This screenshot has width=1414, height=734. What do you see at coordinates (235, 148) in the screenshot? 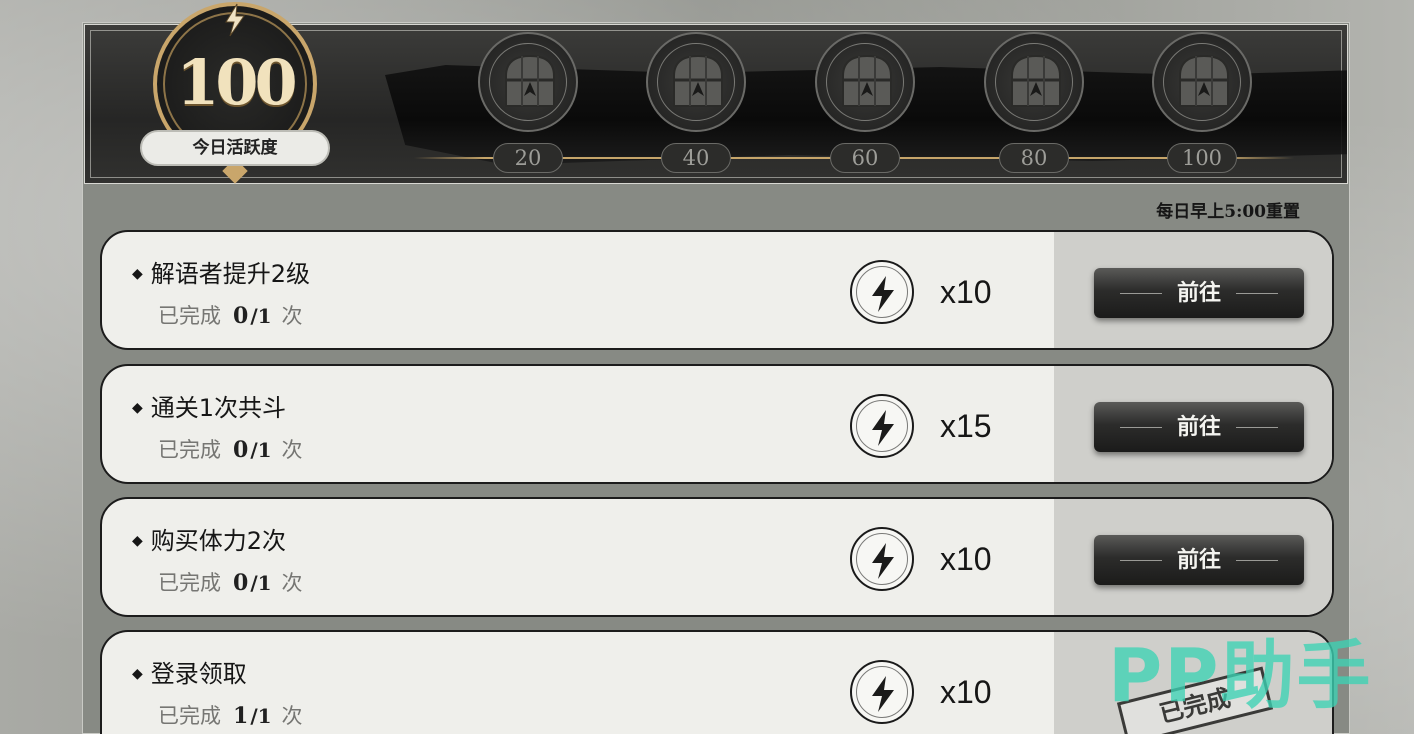
I see `activity-label: 今日活跃度` at bounding box center [235, 148].